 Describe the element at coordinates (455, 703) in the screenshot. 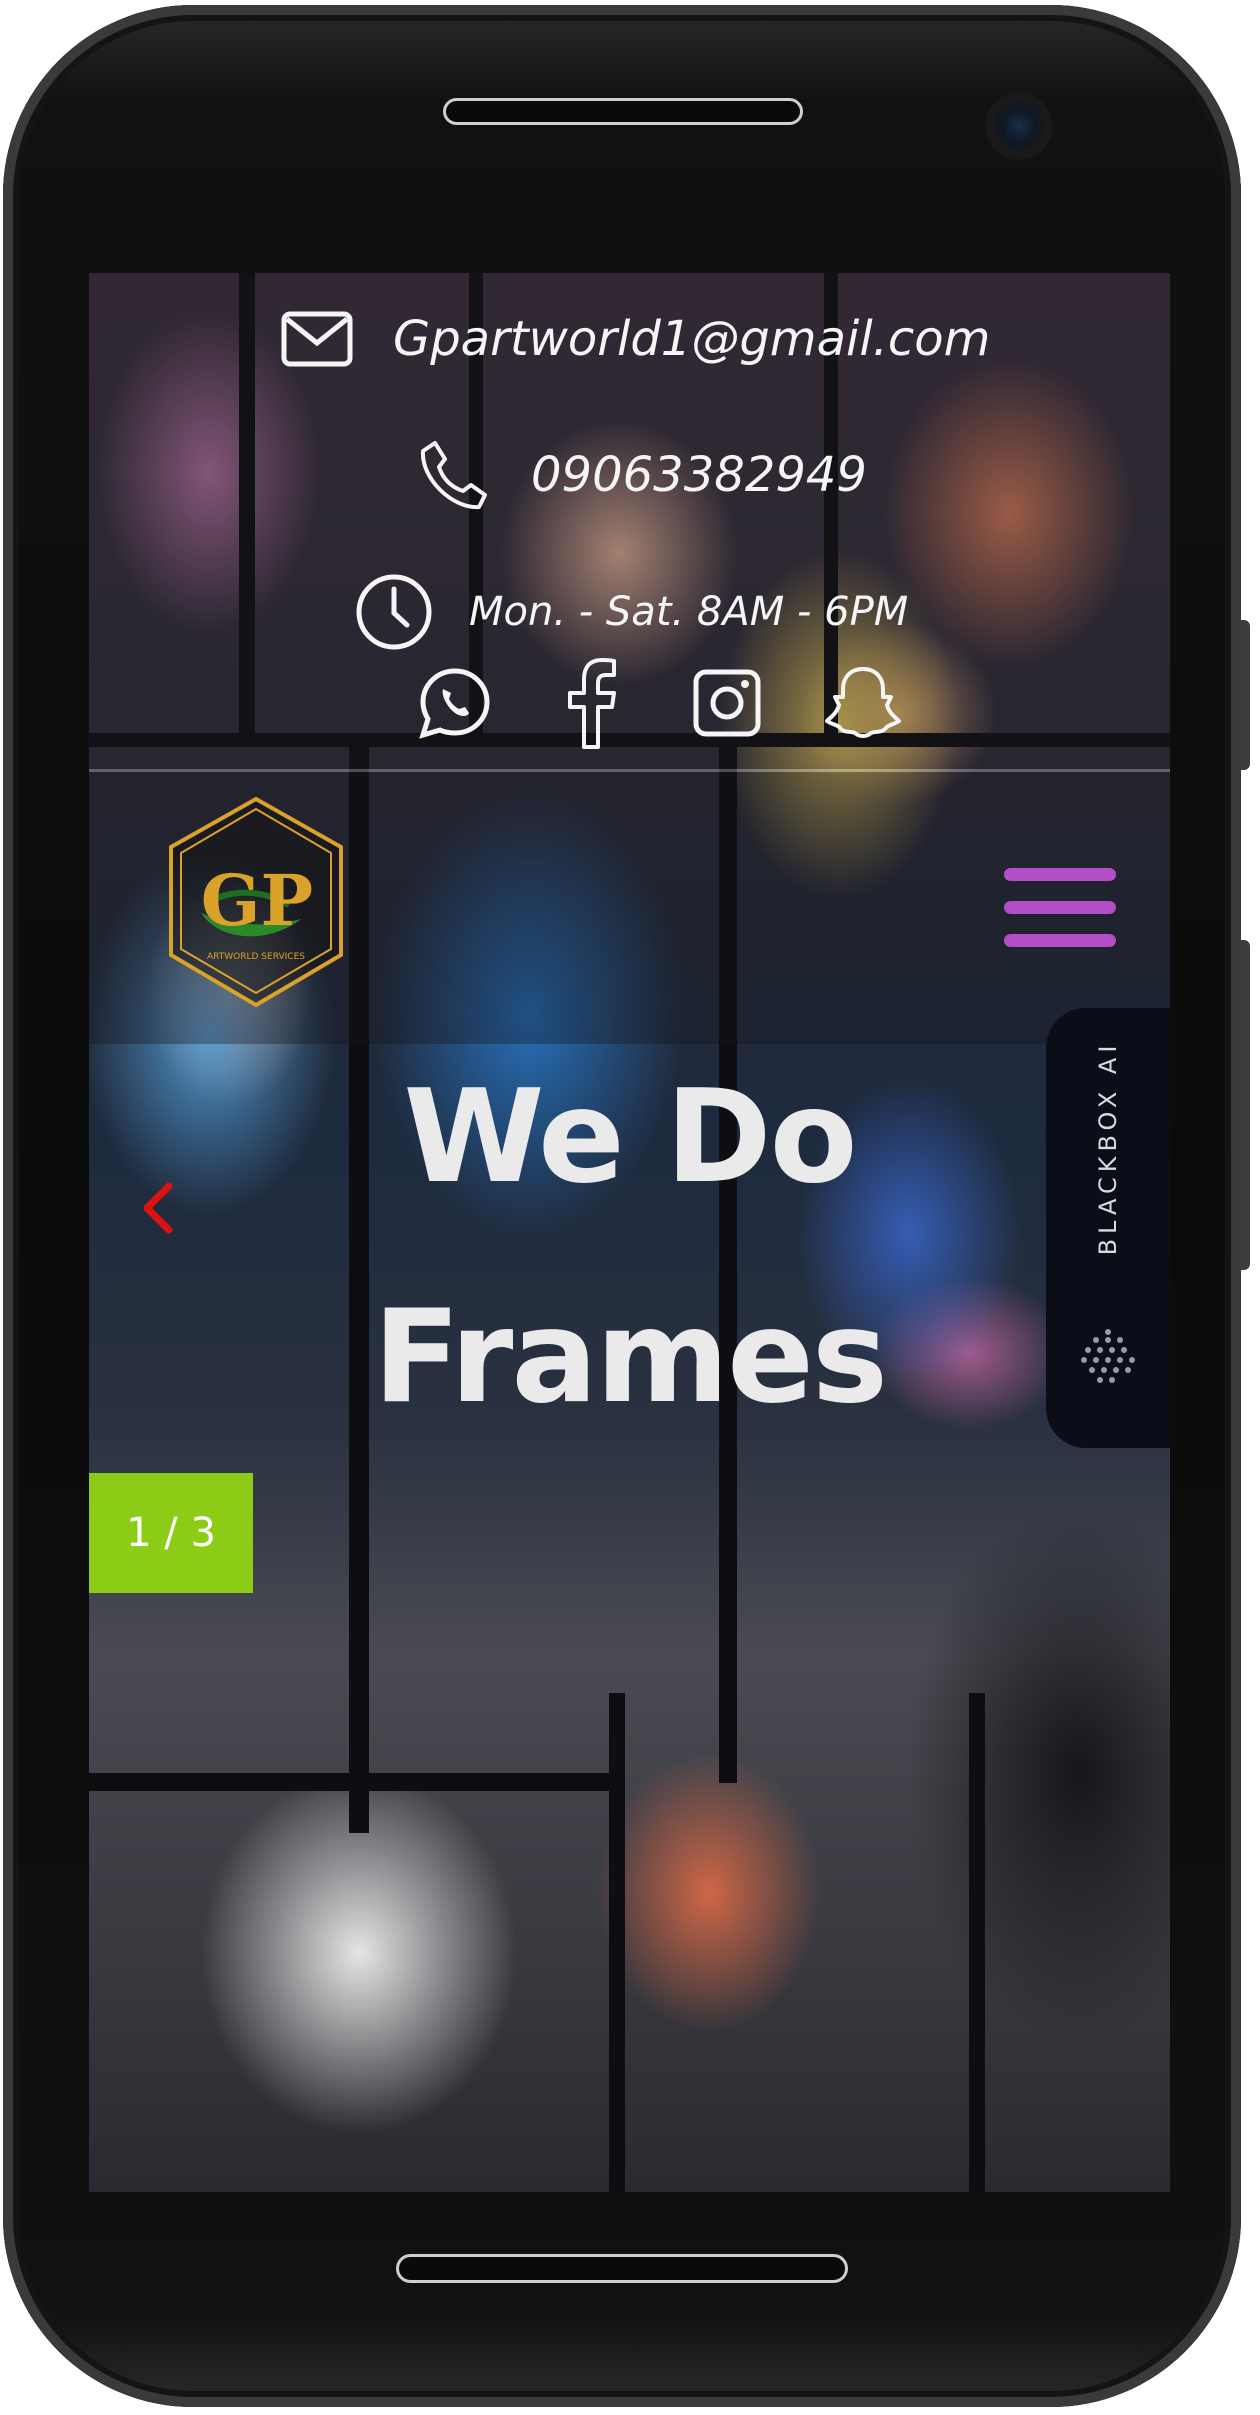

I see `whatsapp-icon` at that location.